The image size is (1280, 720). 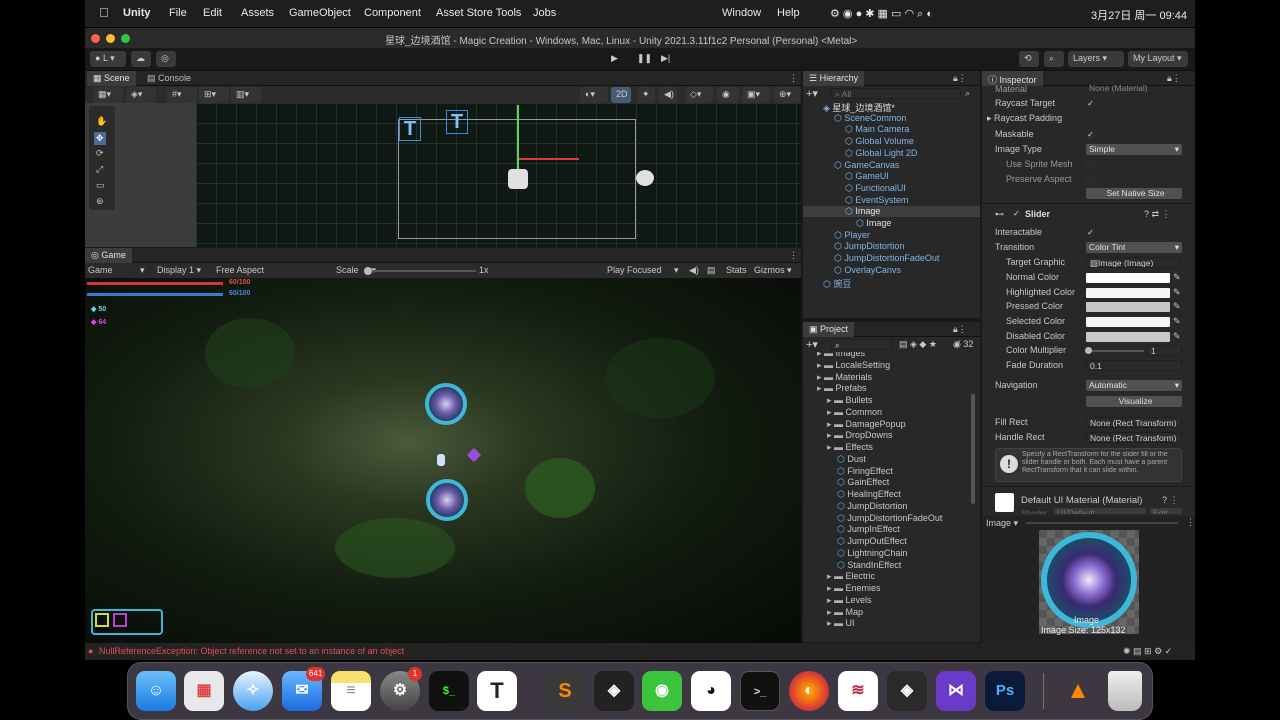 I want to click on project-item: ▸ ▬ Electric, so click(x=851, y=576).